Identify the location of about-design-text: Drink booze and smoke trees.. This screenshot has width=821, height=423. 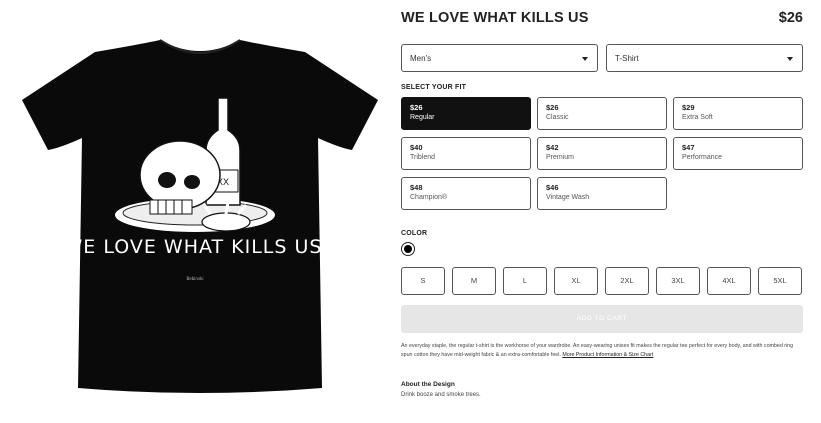
(441, 395).